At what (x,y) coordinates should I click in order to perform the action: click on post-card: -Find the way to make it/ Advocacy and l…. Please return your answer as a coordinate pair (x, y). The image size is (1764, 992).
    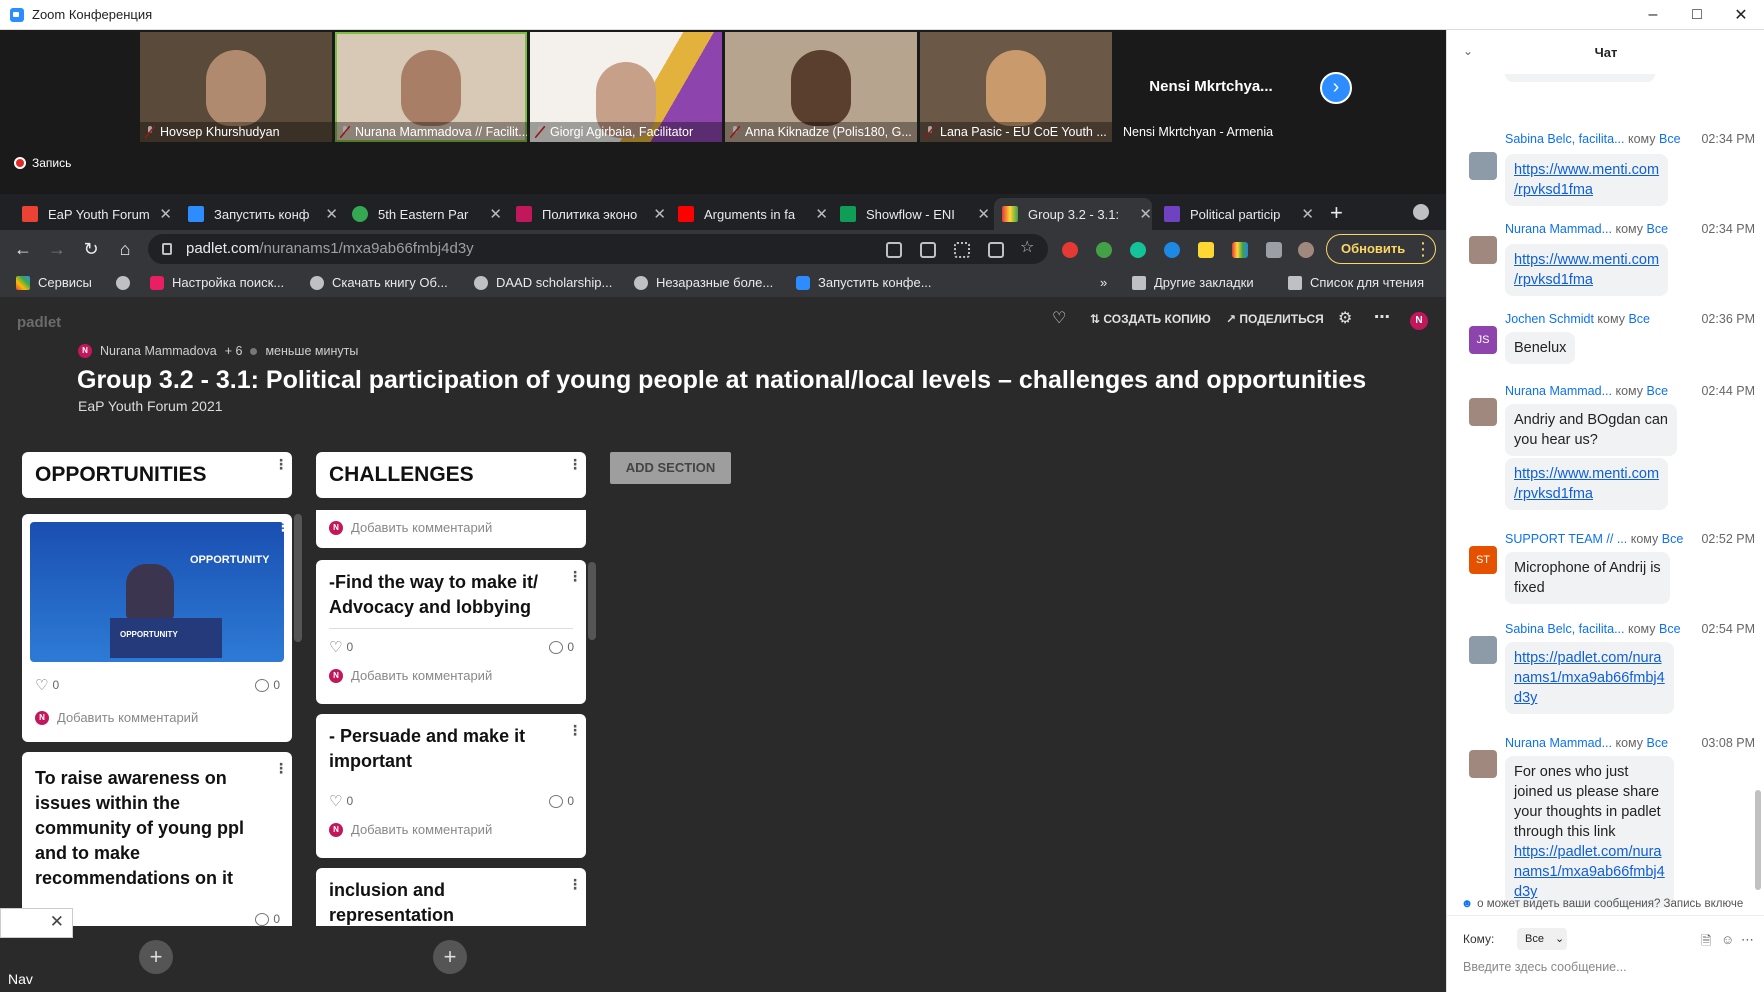
    Looking at the image, I should click on (451, 632).